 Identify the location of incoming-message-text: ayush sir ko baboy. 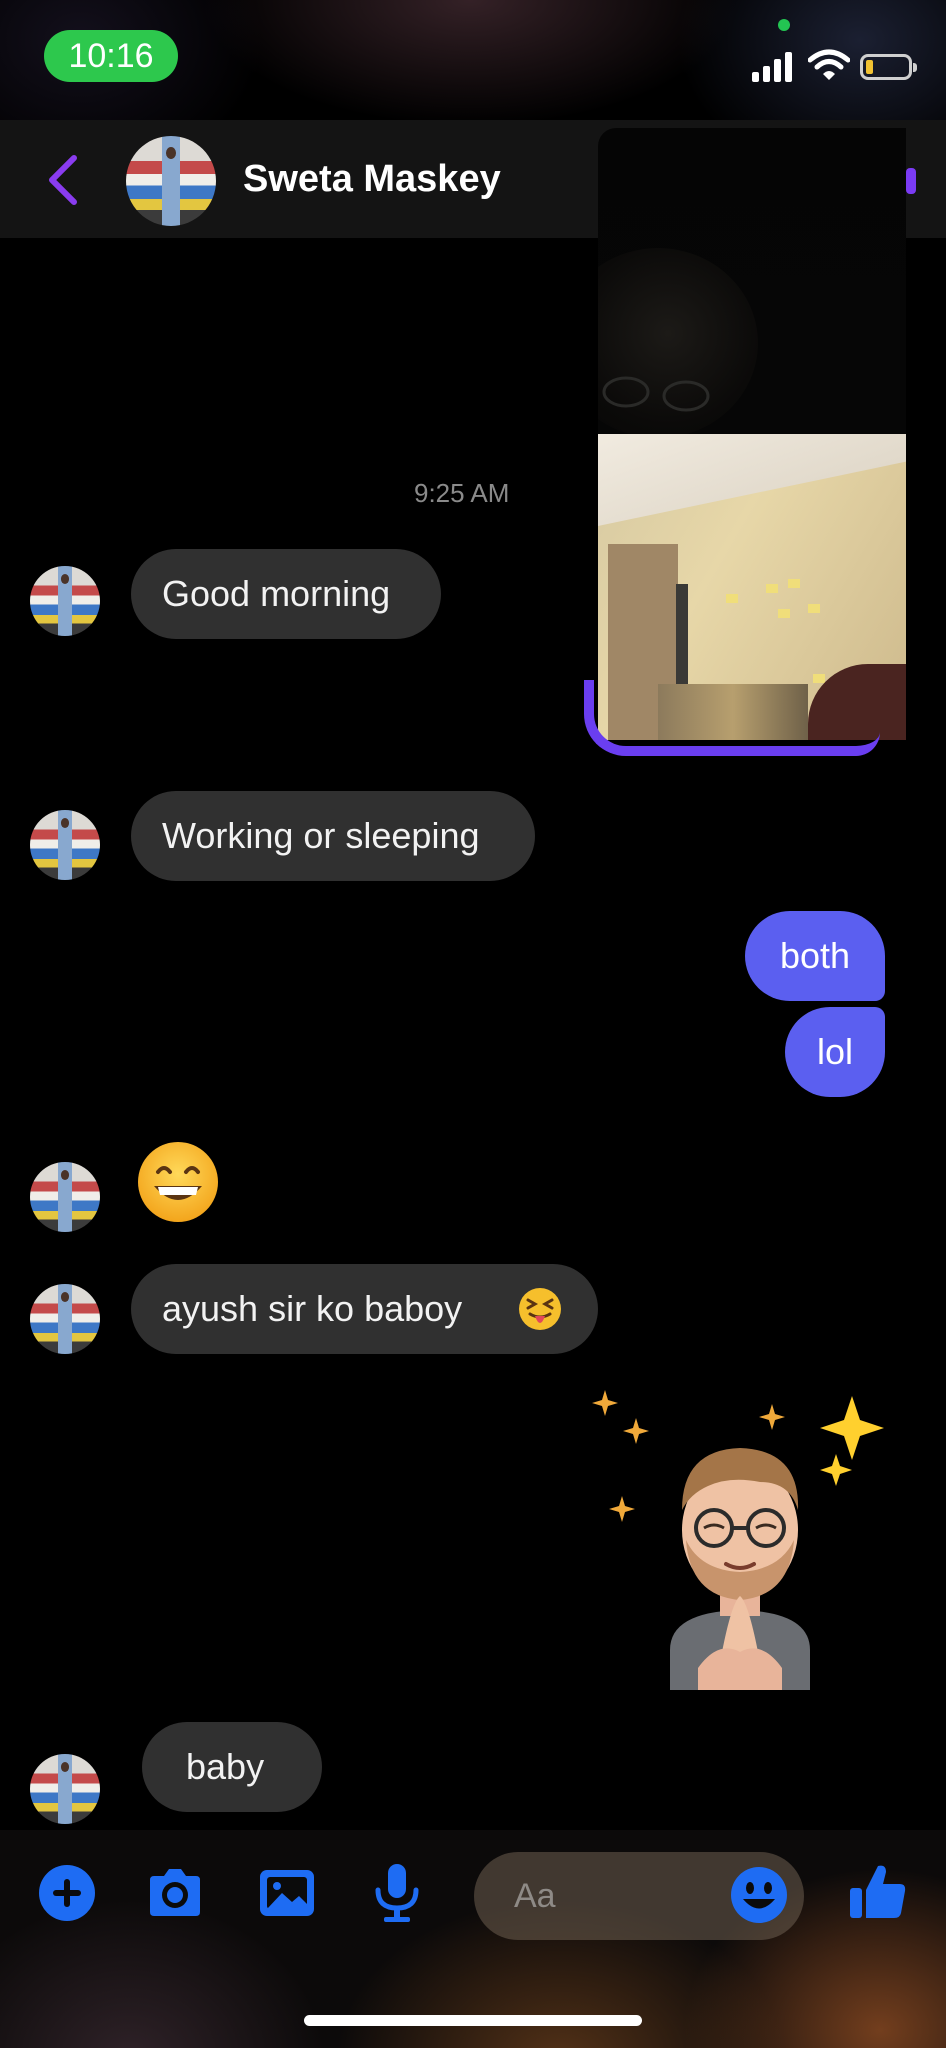
(312, 1308).